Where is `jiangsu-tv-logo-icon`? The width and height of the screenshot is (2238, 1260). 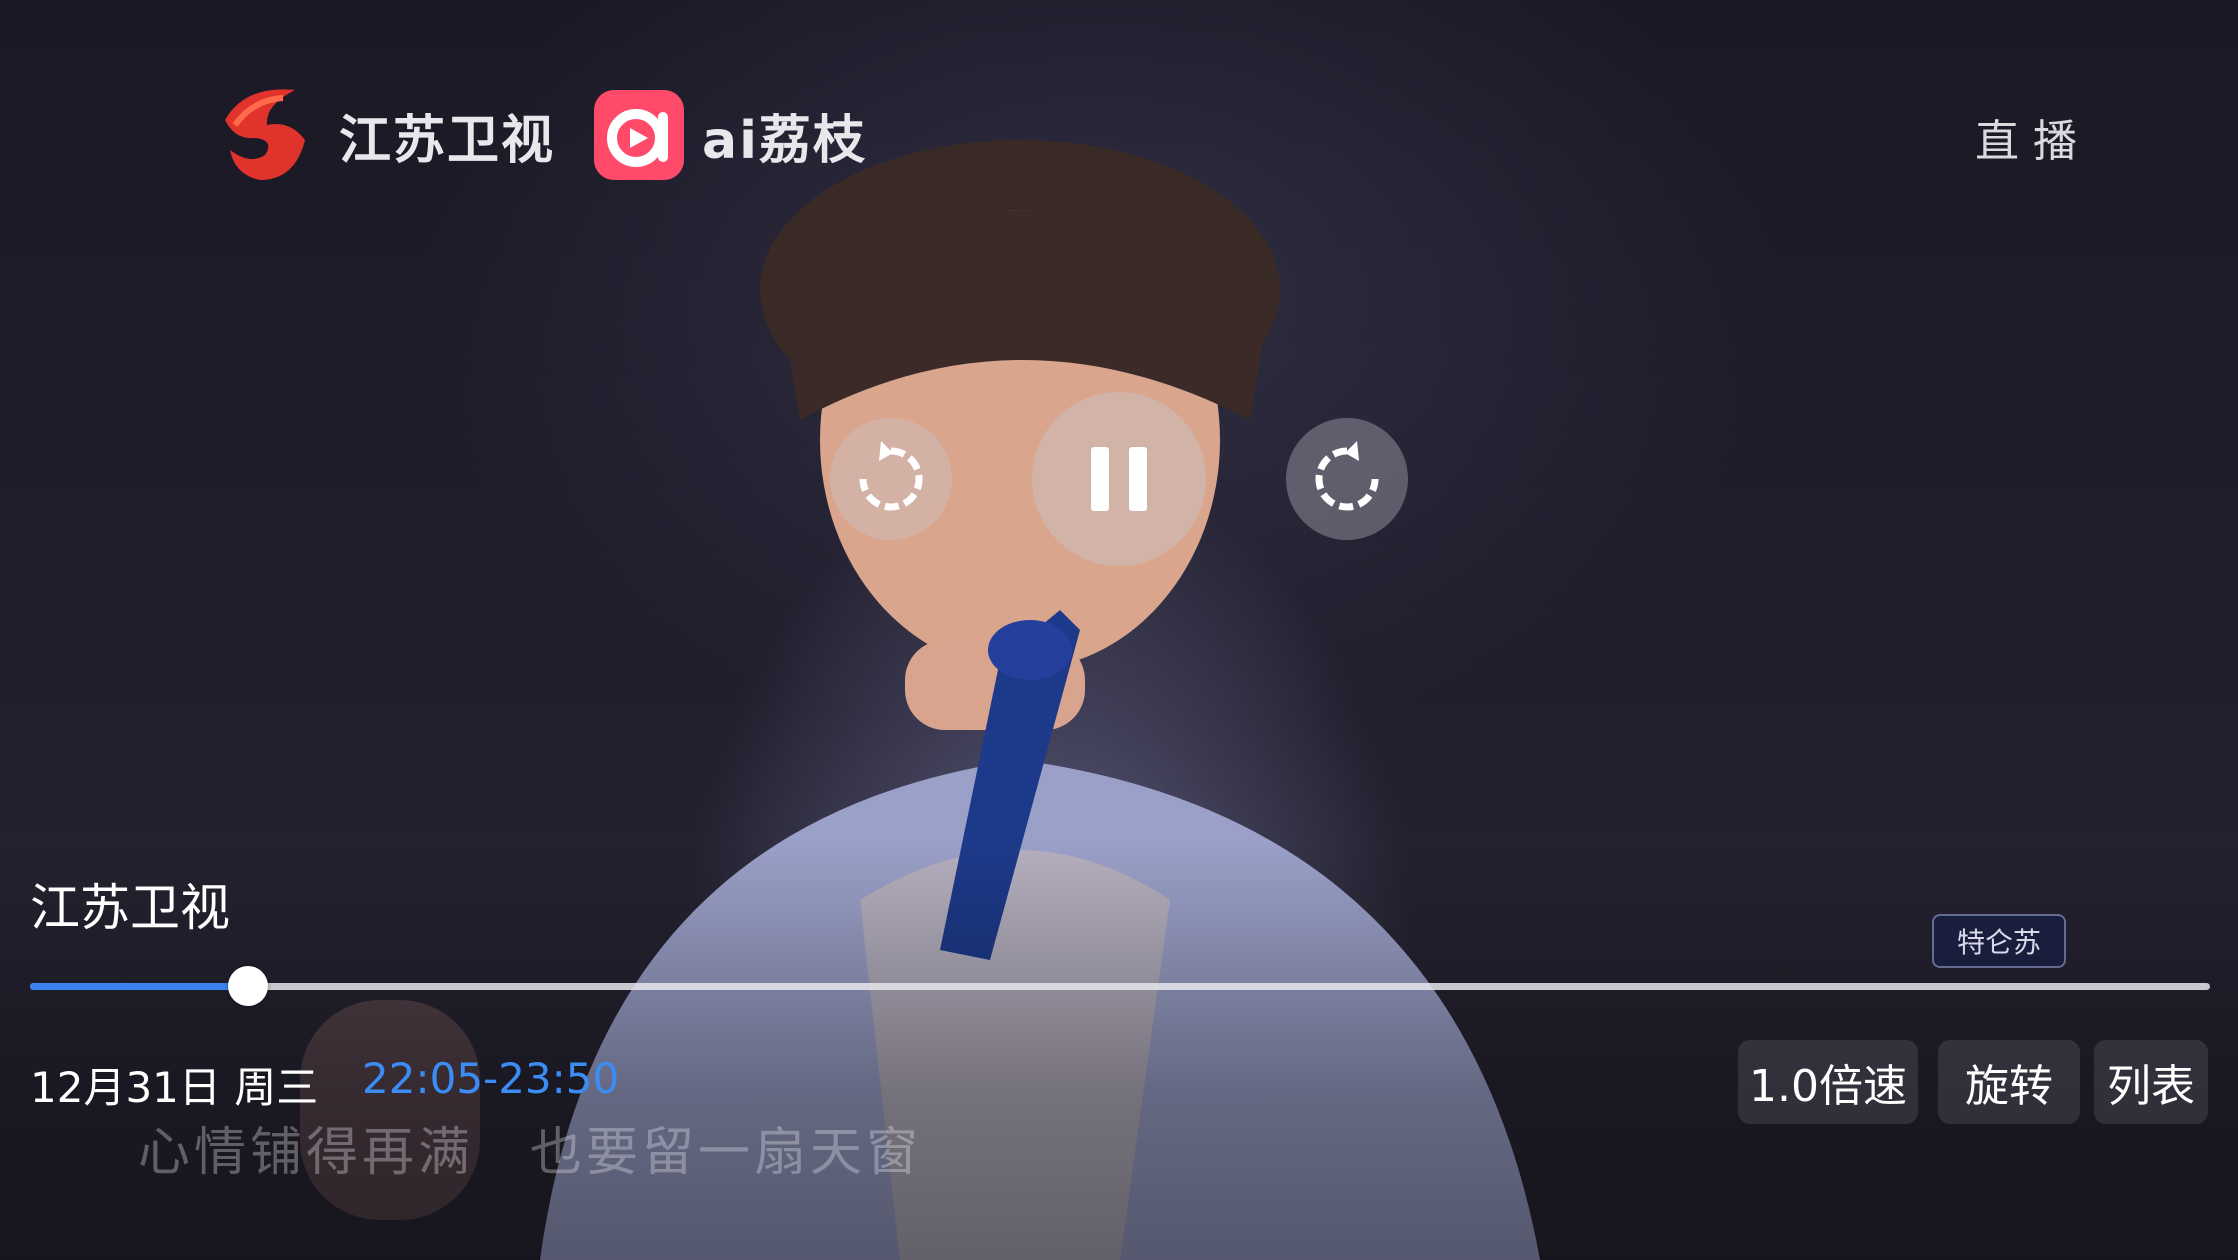
jiangsu-tv-logo-icon is located at coordinates (265, 134).